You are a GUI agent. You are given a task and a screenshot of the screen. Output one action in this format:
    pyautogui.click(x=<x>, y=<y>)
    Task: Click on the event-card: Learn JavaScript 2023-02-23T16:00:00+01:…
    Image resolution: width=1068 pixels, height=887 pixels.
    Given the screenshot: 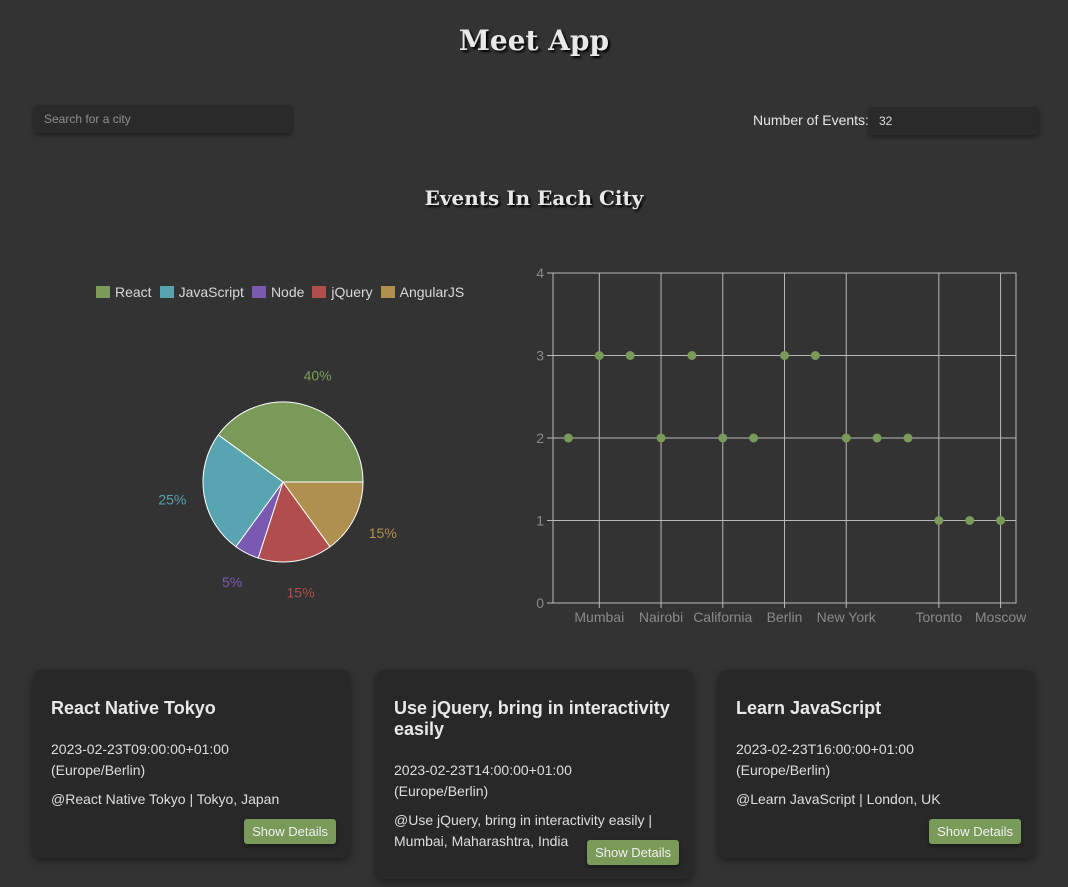 What is the action you would take?
    pyautogui.click(x=876, y=764)
    